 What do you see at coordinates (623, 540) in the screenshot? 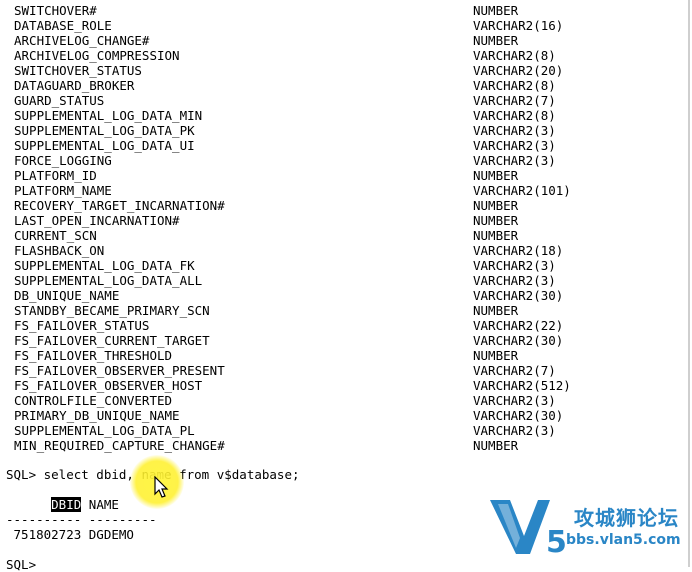
I see `watermark-url: bbs.vlan5.com` at bounding box center [623, 540].